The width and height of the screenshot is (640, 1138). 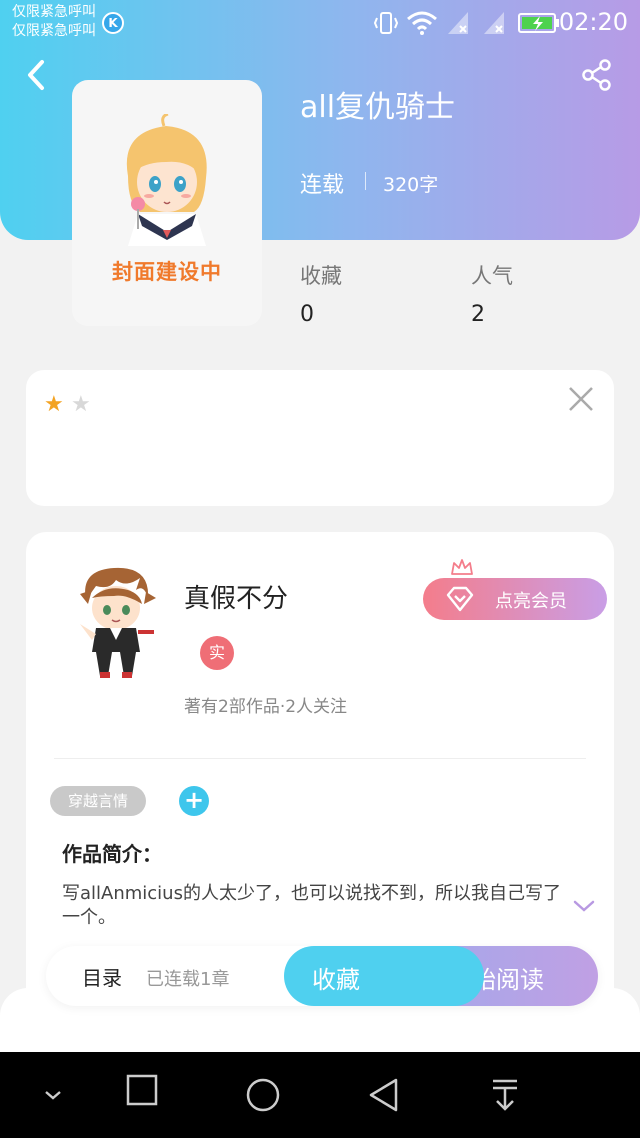 I want to click on cover-placeholder-label: 封面建设中, so click(x=167, y=272).